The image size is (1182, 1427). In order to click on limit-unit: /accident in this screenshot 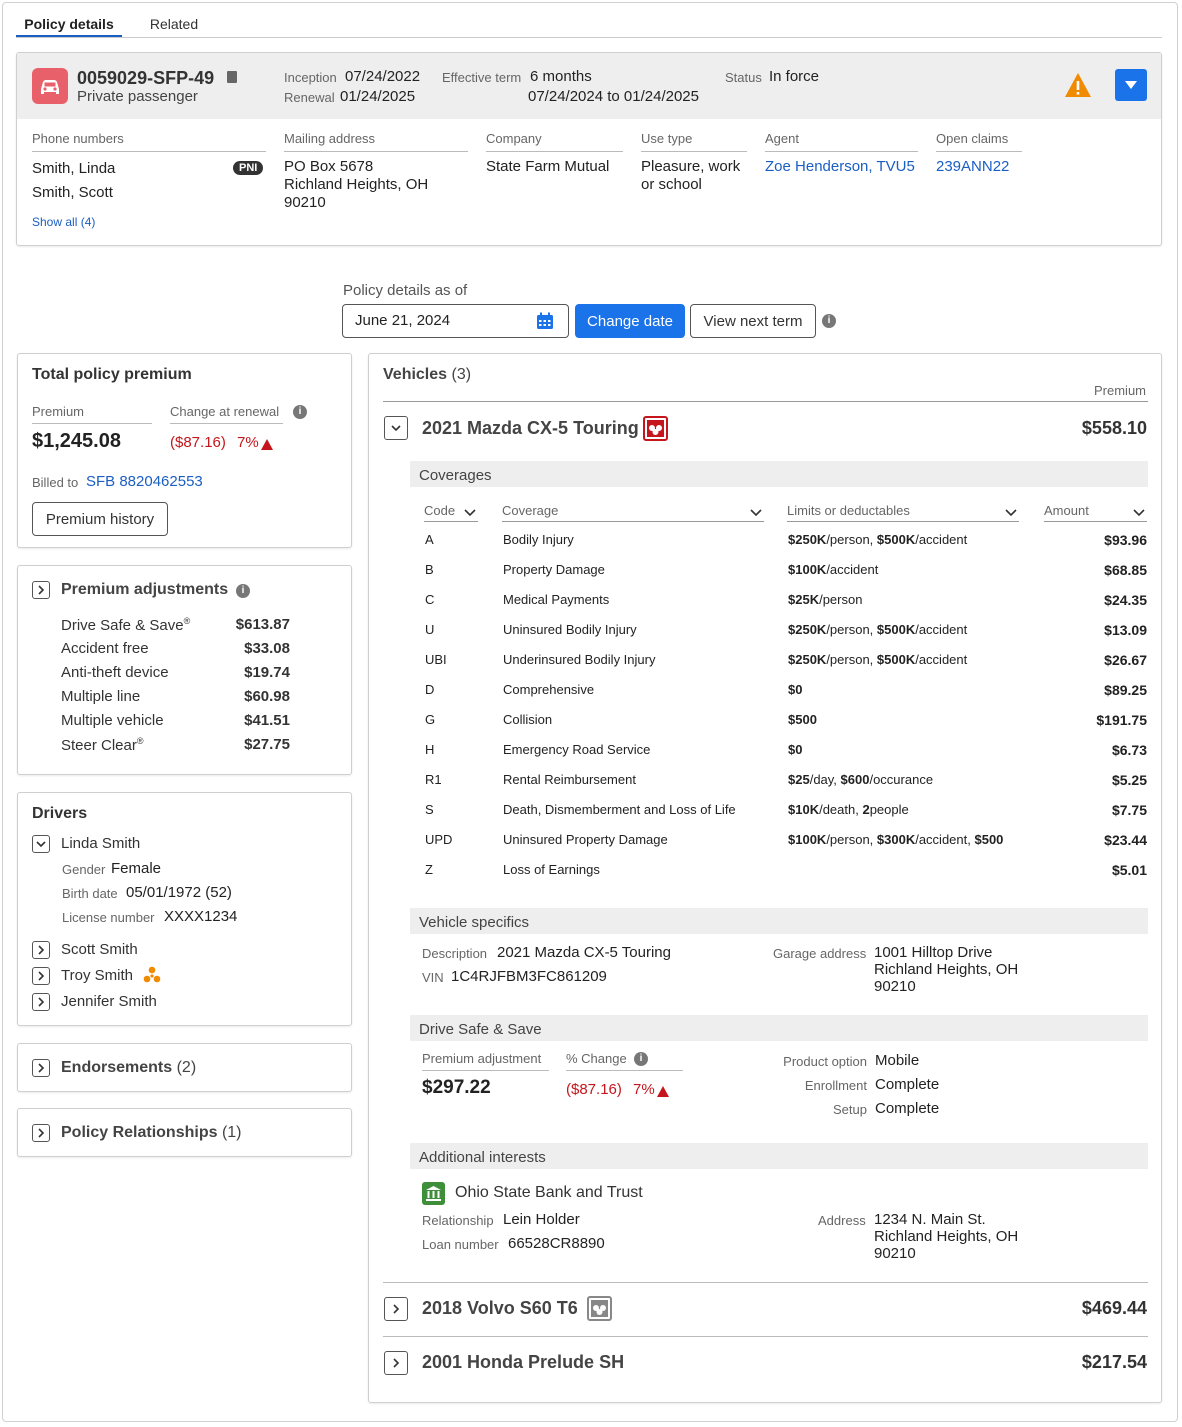, I will do `click(852, 569)`.